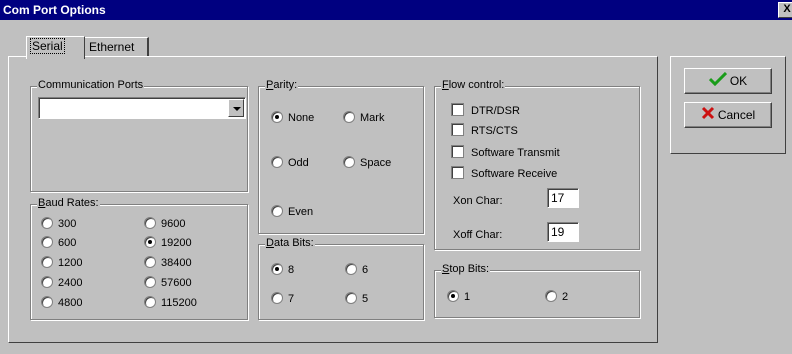 The image size is (792, 354). I want to click on baud-4800-radio: 4800, so click(61, 303).